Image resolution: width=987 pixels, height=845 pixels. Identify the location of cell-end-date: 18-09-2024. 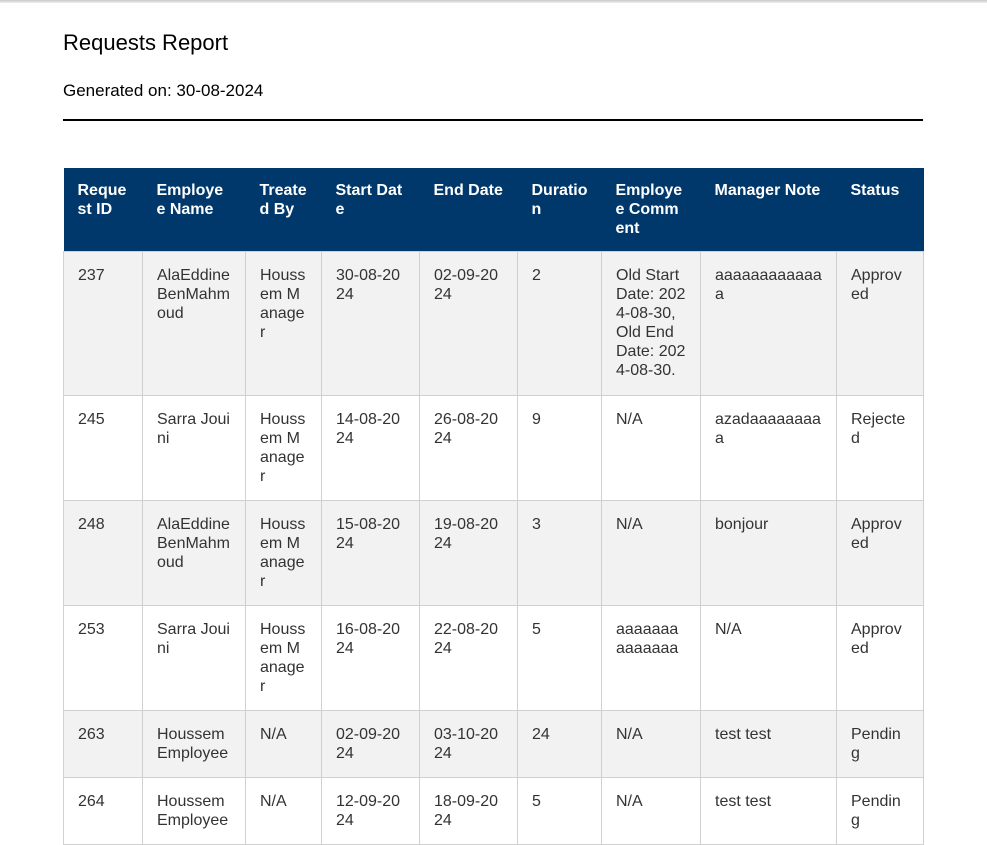
(468, 811).